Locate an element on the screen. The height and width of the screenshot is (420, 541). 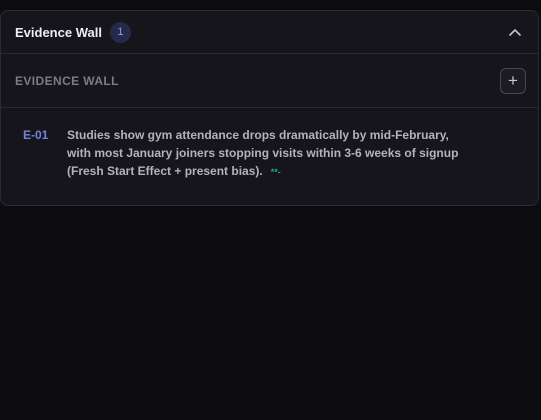
evidence-marker: **- is located at coordinates (275, 172).